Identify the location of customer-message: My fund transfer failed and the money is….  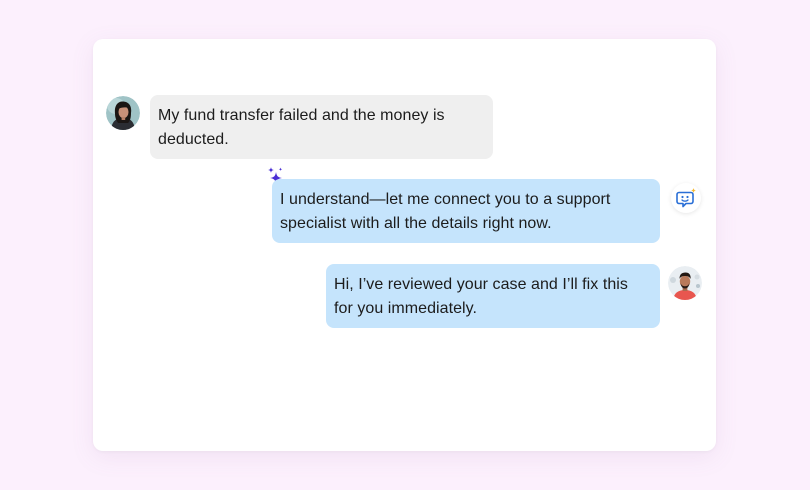
(321, 127).